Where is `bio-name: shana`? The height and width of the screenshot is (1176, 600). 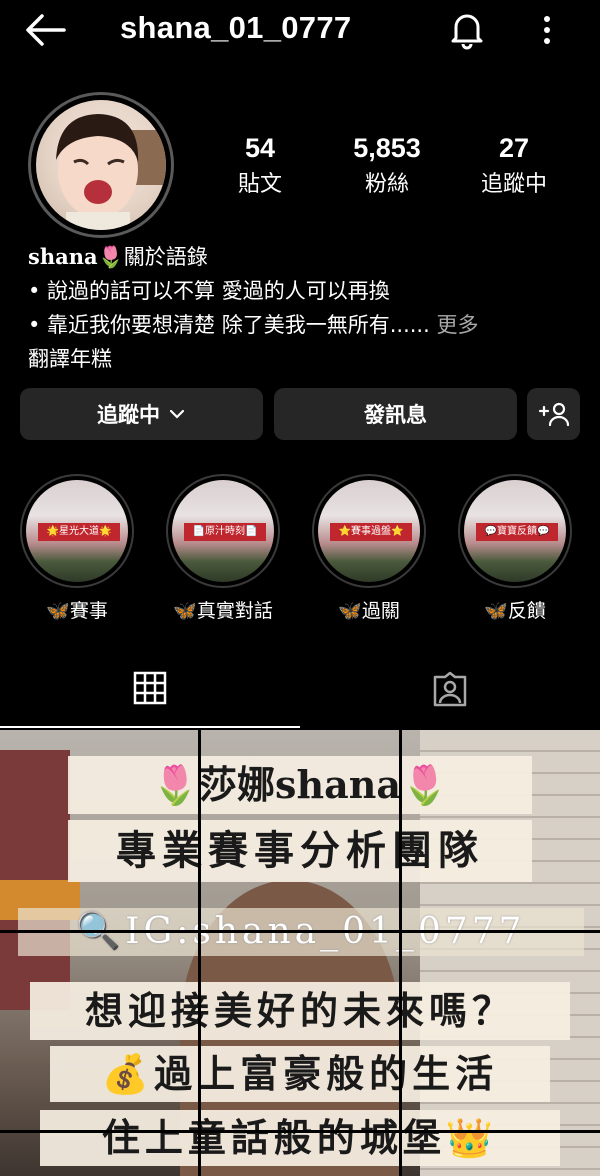
bio-name: shana is located at coordinates (63, 256).